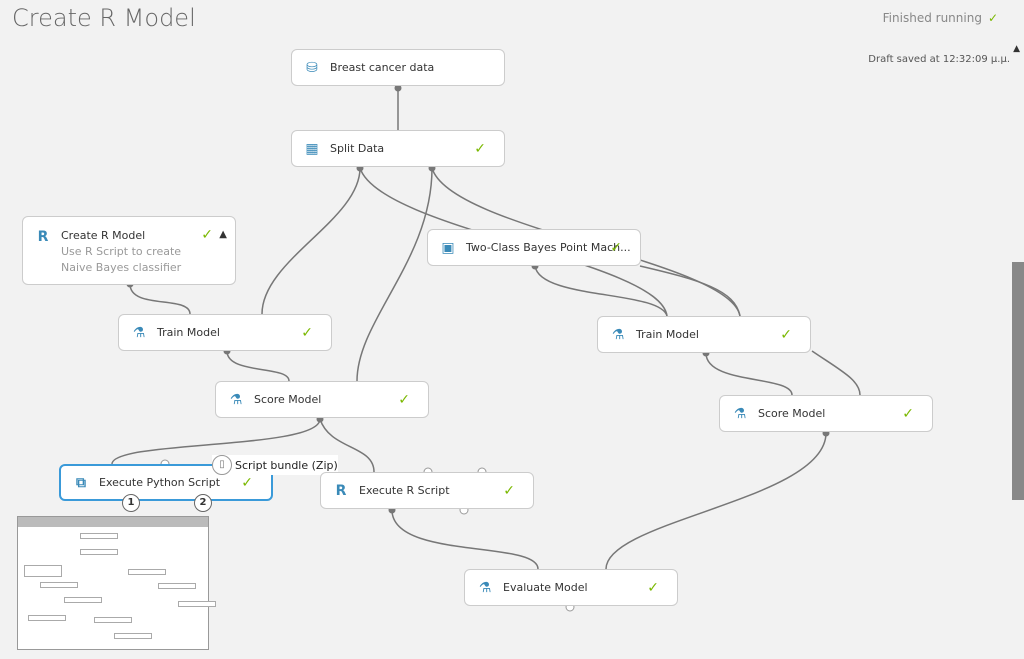  I want to click on dataset-icon: ⛁, so click(312, 67).